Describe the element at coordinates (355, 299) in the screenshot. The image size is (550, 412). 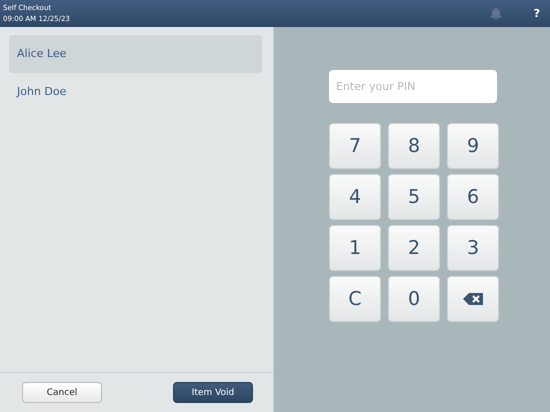
I see `keypad-key: C` at that location.